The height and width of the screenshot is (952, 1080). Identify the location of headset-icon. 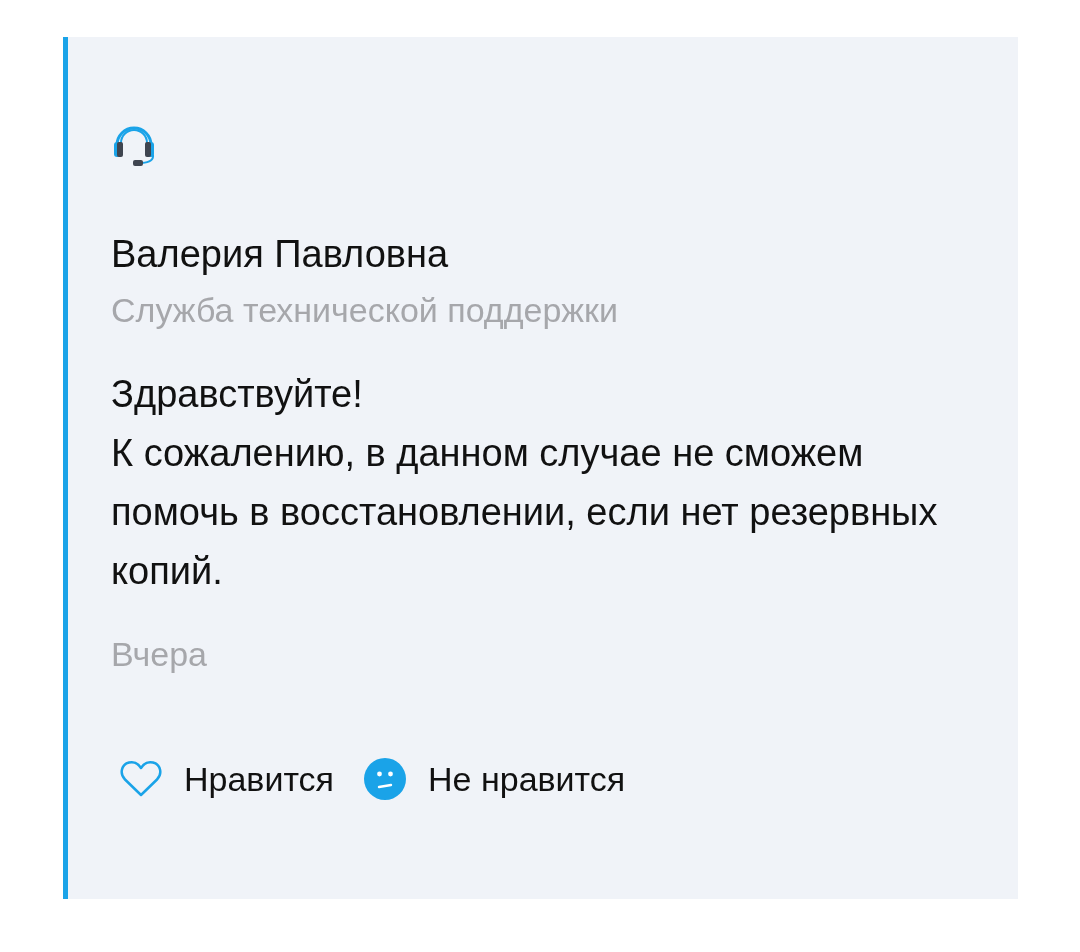
(134, 146).